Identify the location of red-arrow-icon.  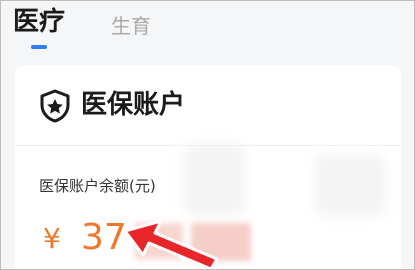
(172, 244).